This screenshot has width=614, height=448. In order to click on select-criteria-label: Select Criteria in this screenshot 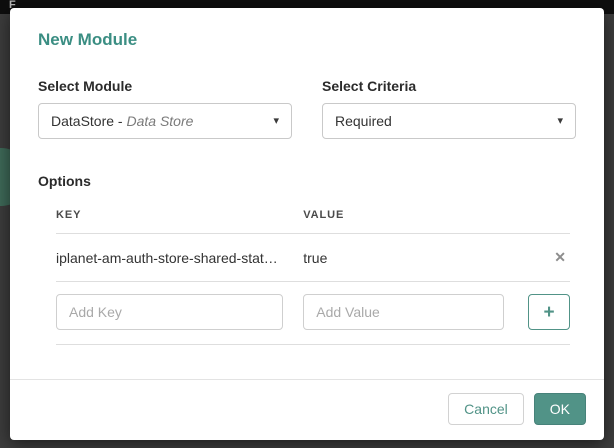, I will do `click(369, 86)`.